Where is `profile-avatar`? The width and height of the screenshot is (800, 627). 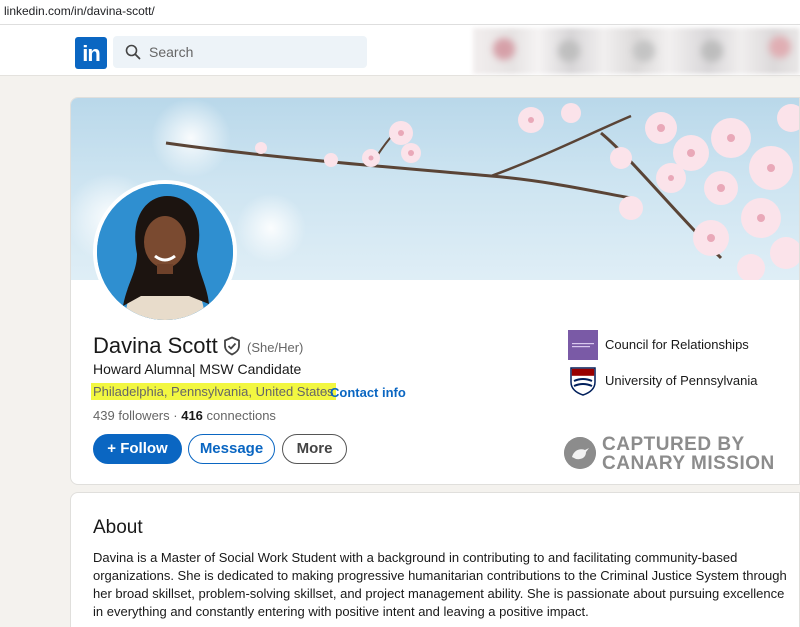 profile-avatar is located at coordinates (165, 252).